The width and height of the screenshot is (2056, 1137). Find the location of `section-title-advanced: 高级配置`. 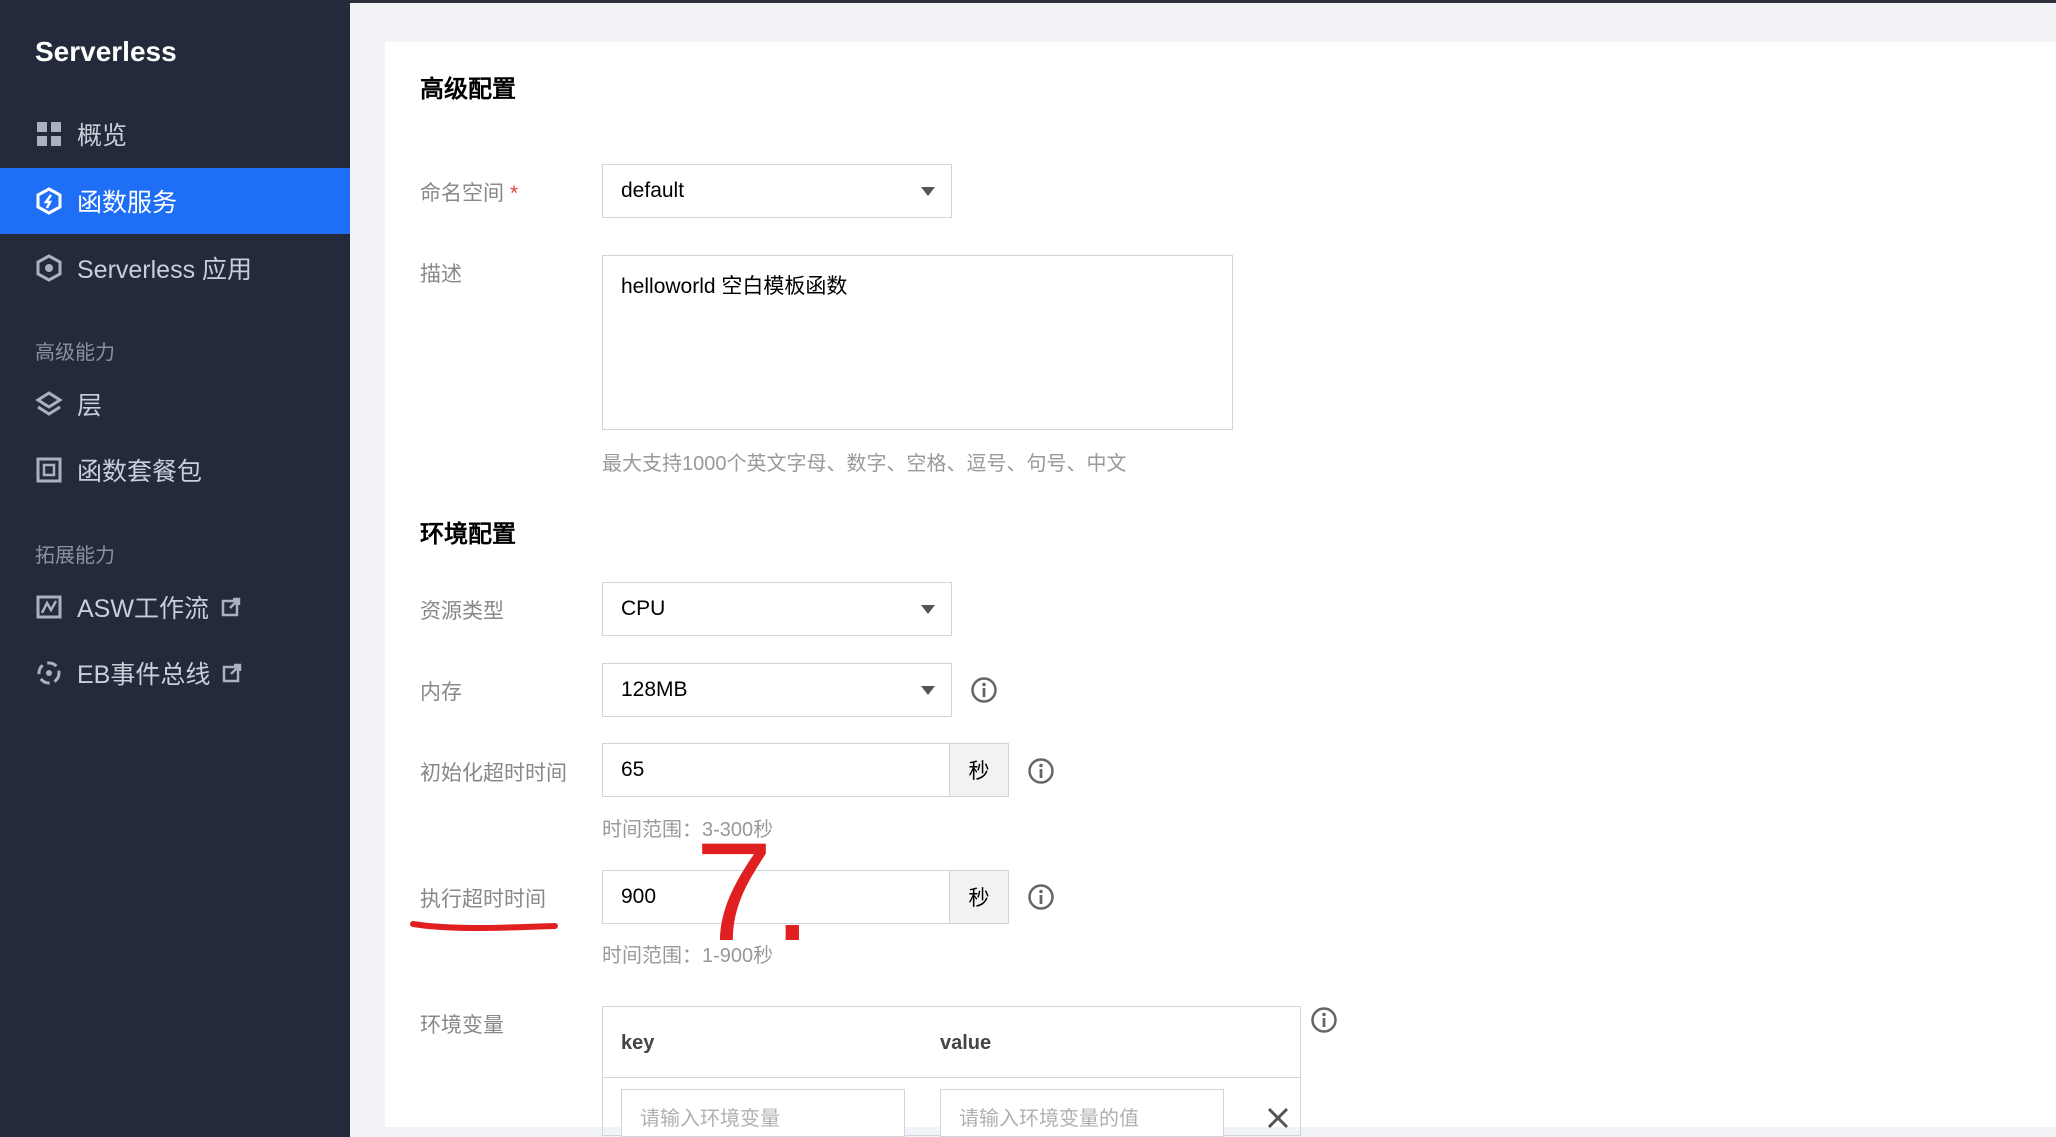

section-title-advanced: 高级配置 is located at coordinates (468, 89).